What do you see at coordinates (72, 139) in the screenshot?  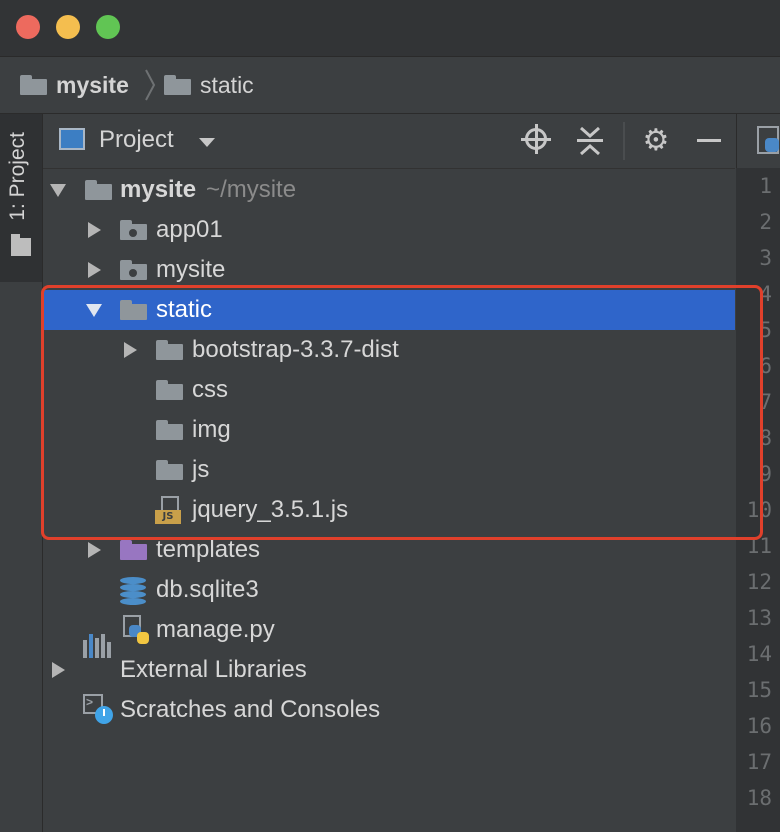 I see `project-view-icon` at bounding box center [72, 139].